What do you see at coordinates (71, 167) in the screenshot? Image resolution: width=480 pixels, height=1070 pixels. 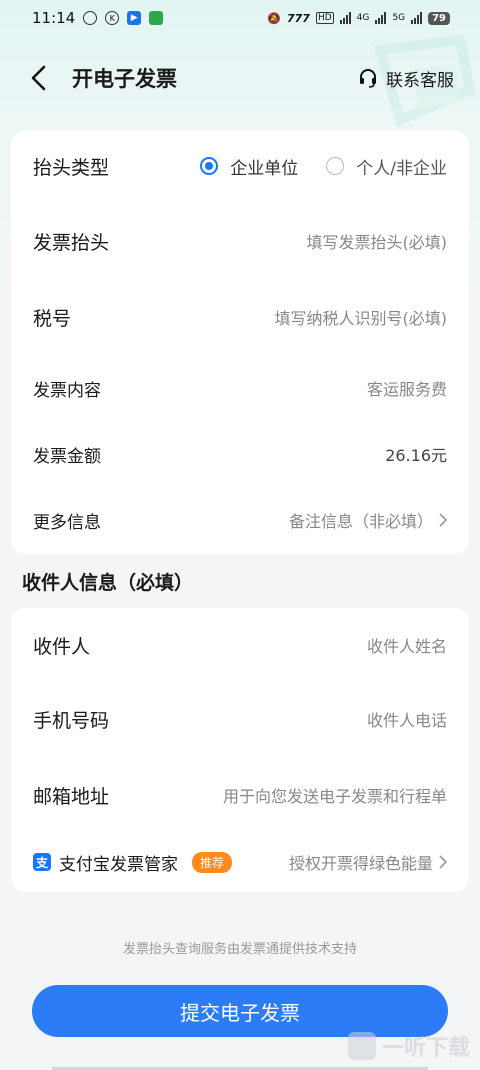 I see `title-type-label: 抬头类型` at bounding box center [71, 167].